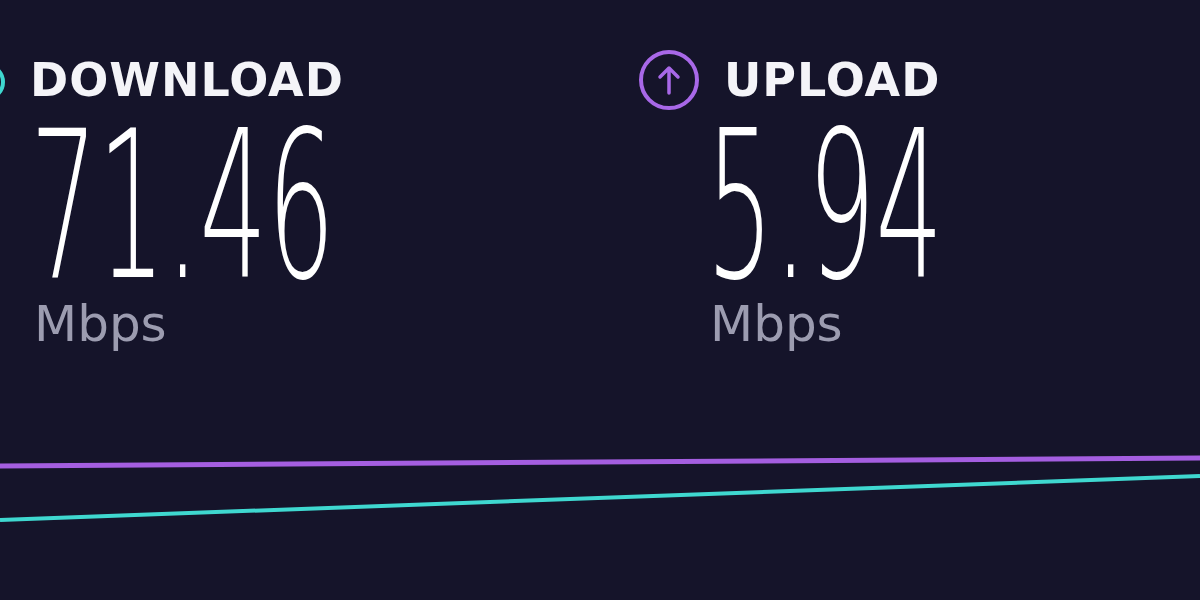  What do you see at coordinates (832, 80) in the screenshot?
I see `upload-label: UPLOAD` at bounding box center [832, 80].